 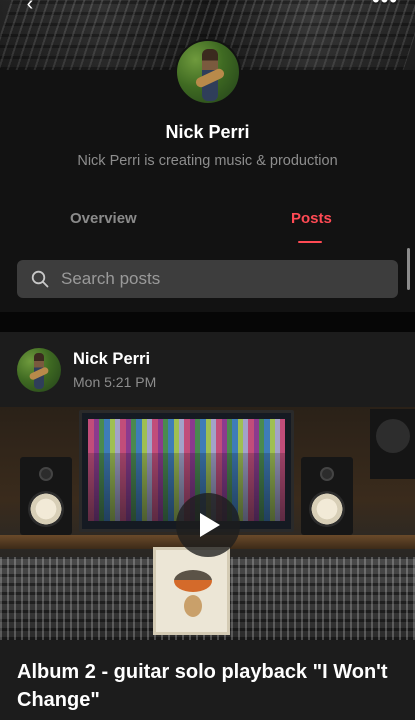 I want to click on play-button, so click(x=208, y=525).